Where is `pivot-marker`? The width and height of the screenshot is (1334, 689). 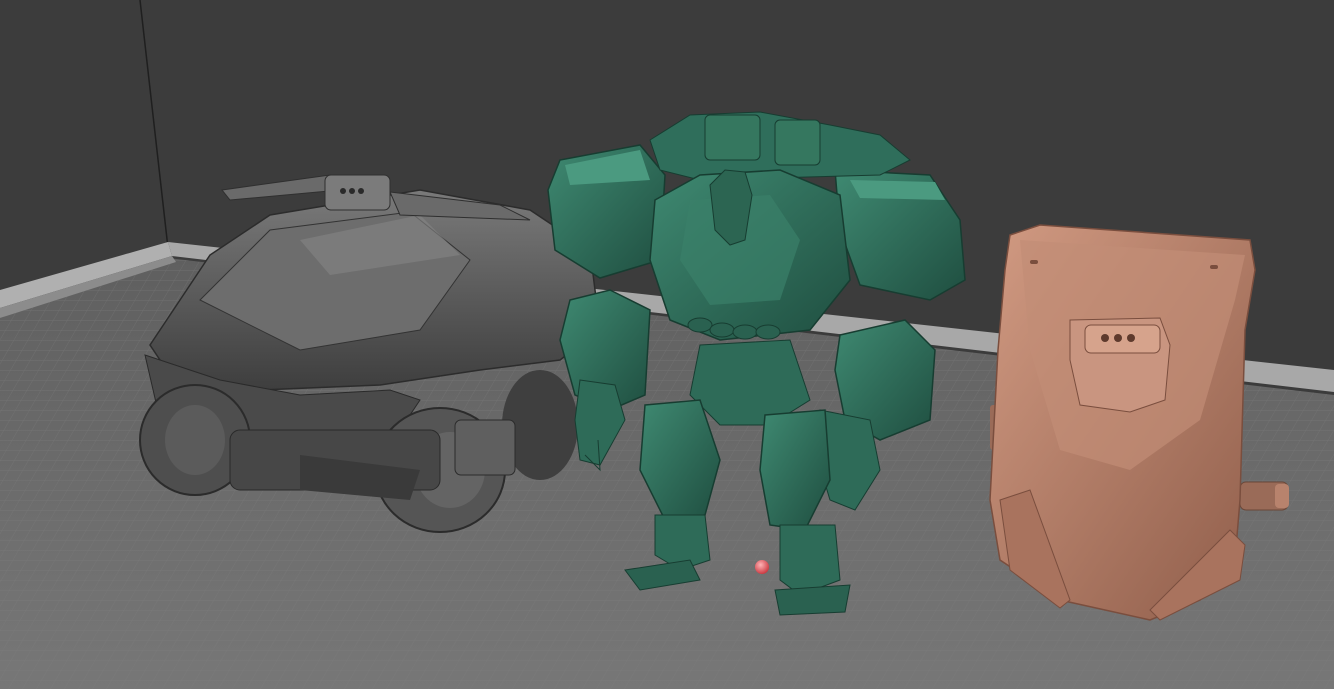 pivot-marker is located at coordinates (762, 567).